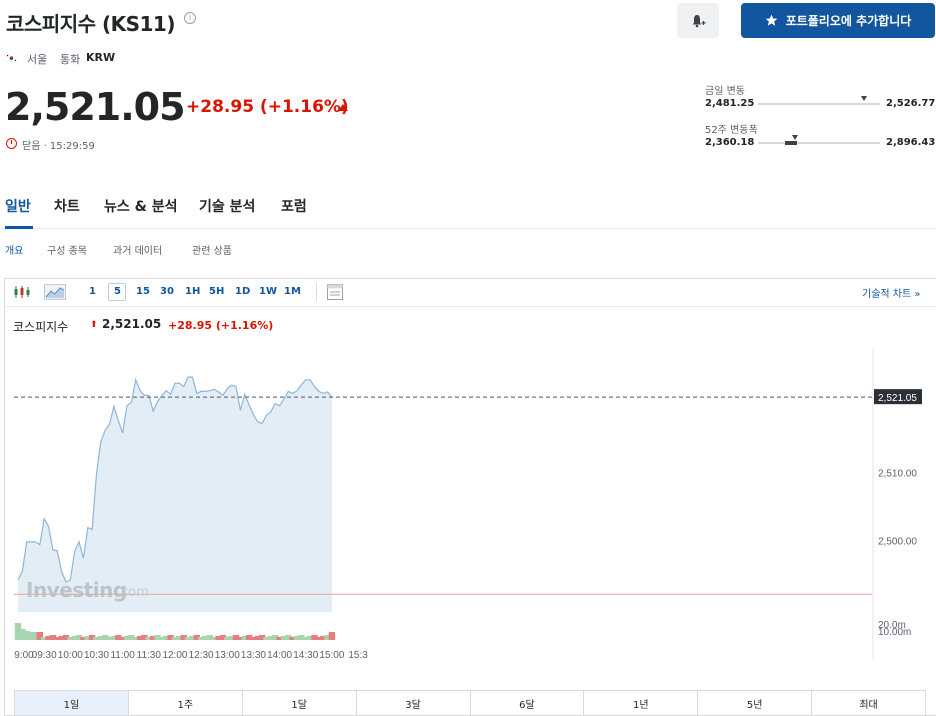 The height and width of the screenshot is (716, 936). Describe the element at coordinates (894, 632) in the screenshot. I see `volume-tick-label: 10.00m` at that location.